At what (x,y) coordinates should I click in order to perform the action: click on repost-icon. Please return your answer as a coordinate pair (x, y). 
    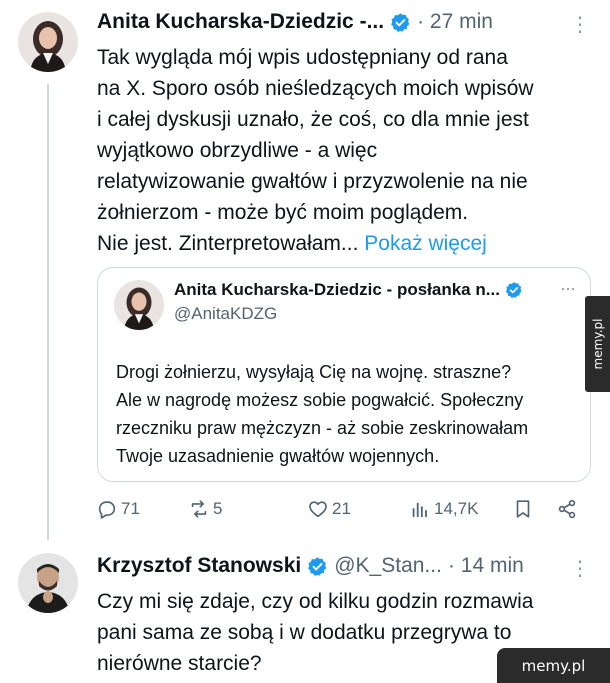
    Looking at the image, I should click on (199, 509).